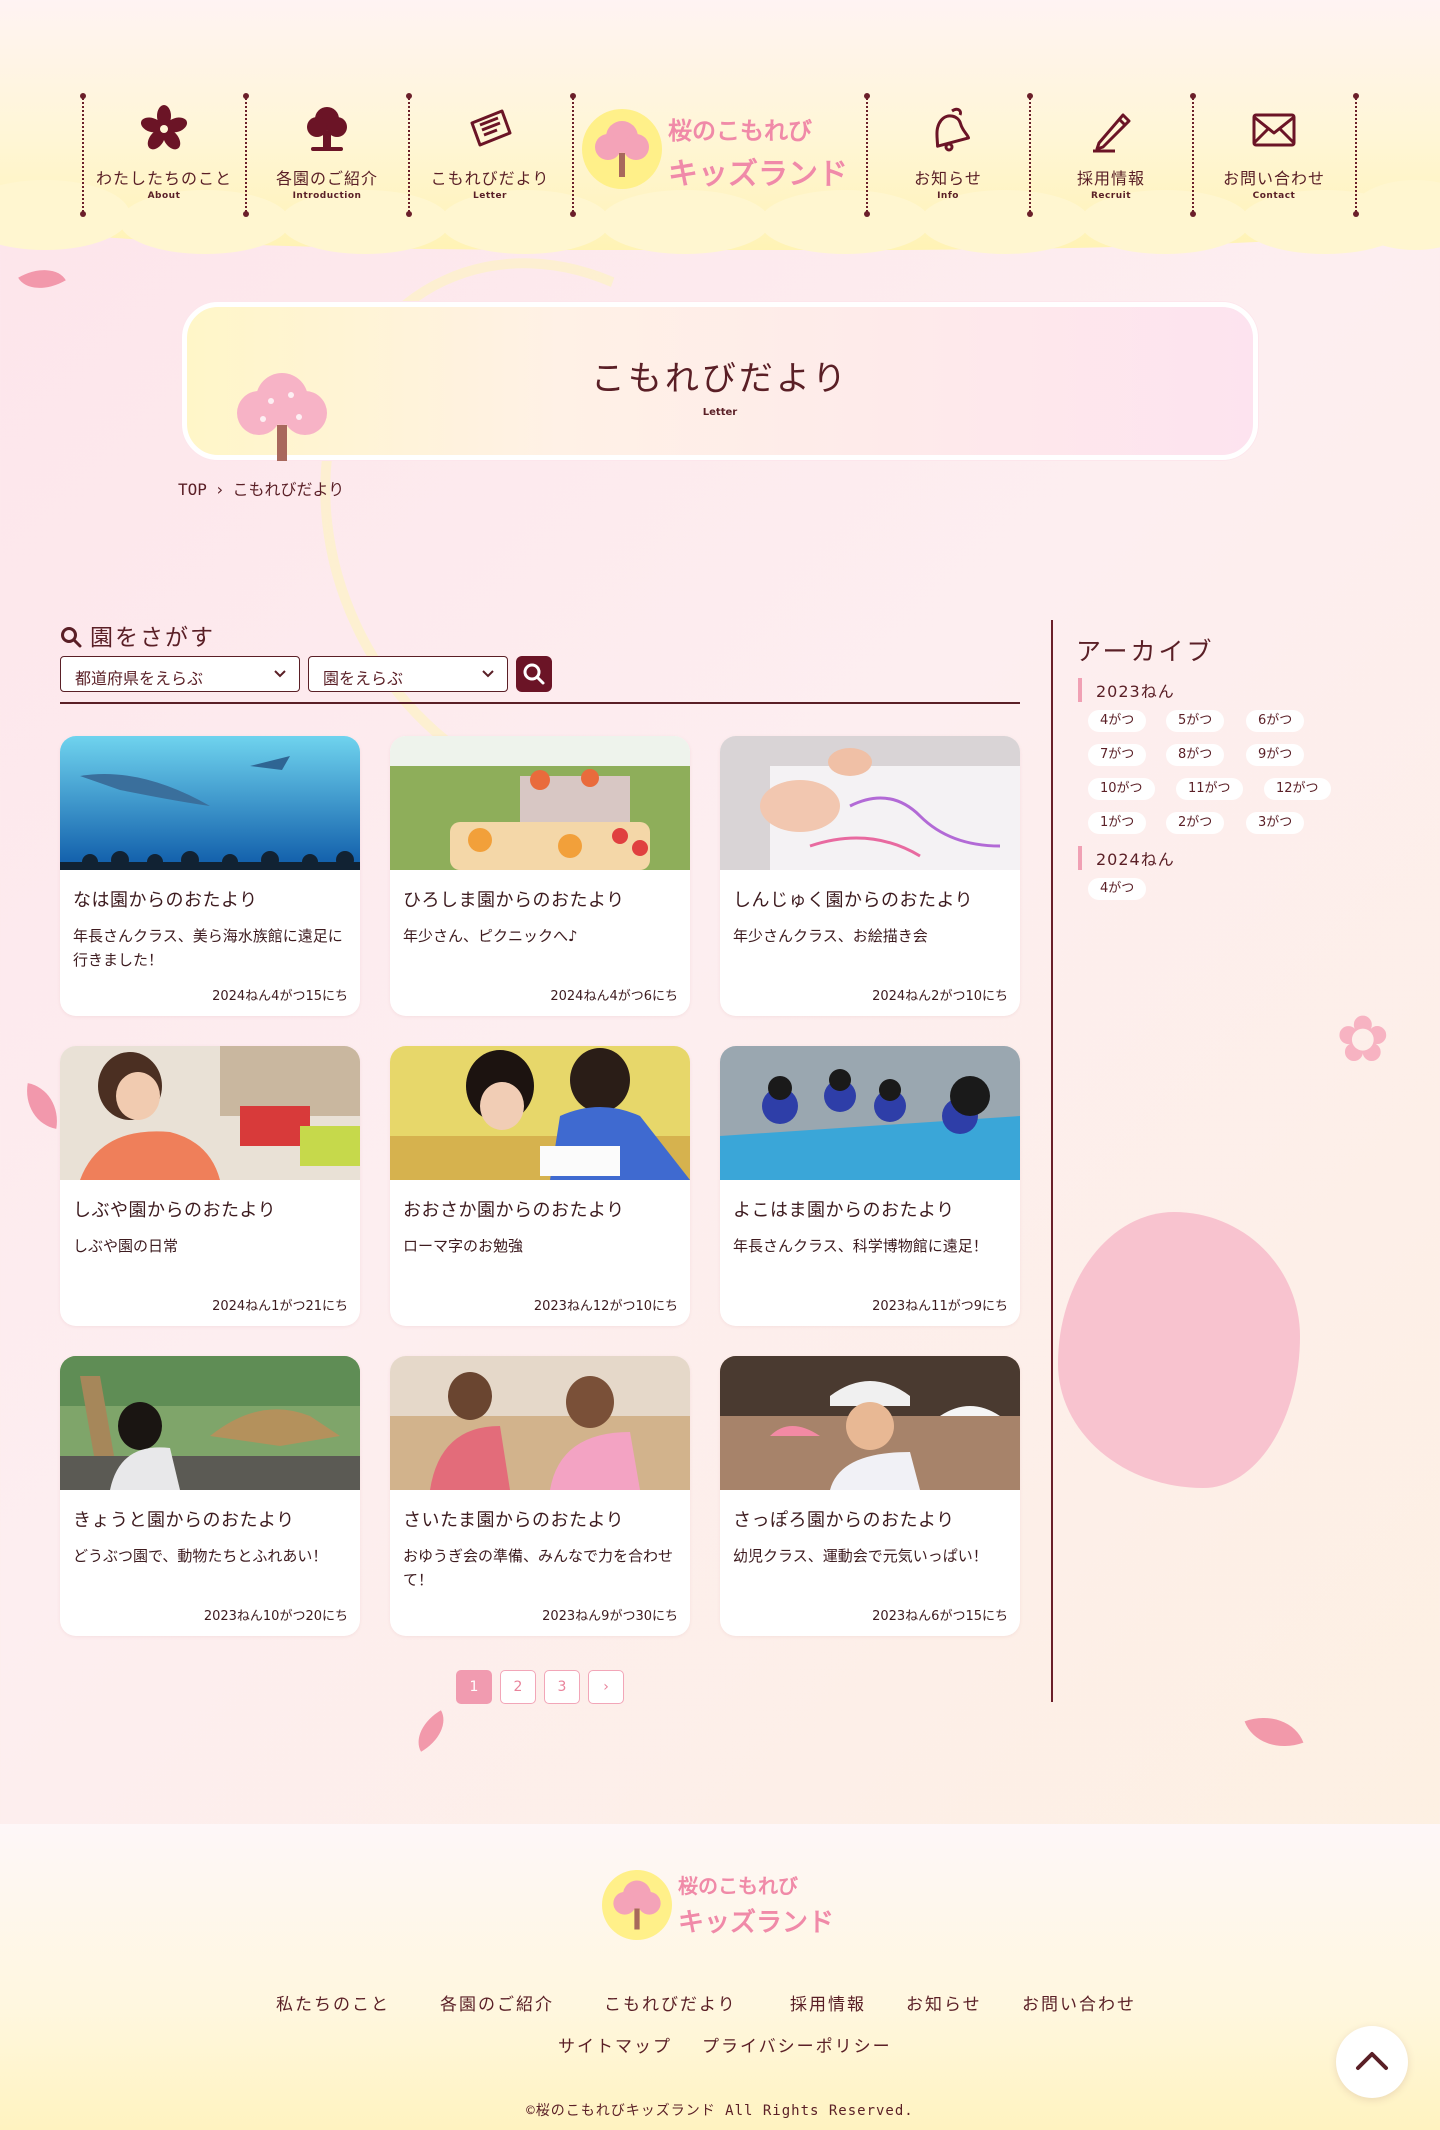 The width and height of the screenshot is (1440, 2130). Describe the element at coordinates (940, 996) in the screenshot. I see `card-date: 2024ねん2がつ10にち` at that location.